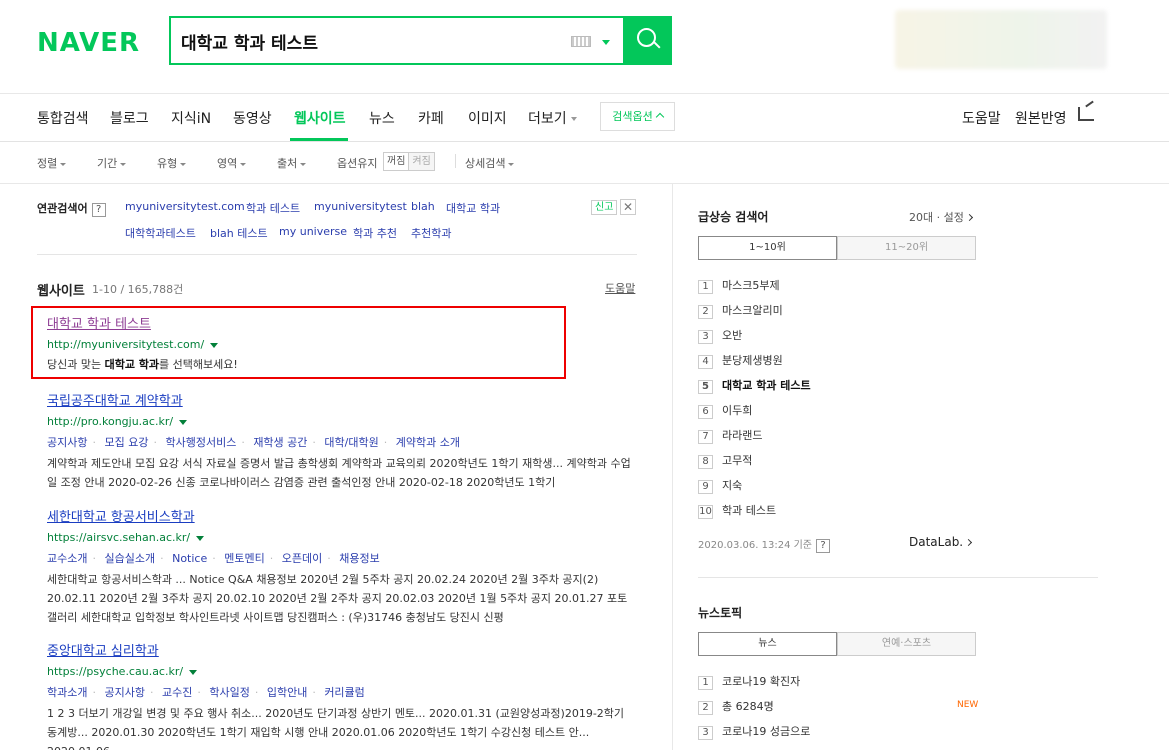 The height and width of the screenshot is (750, 1169). Describe the element at coordinates (177, 692) in the screenshot. I see `sitelink: 교수진` at that location.